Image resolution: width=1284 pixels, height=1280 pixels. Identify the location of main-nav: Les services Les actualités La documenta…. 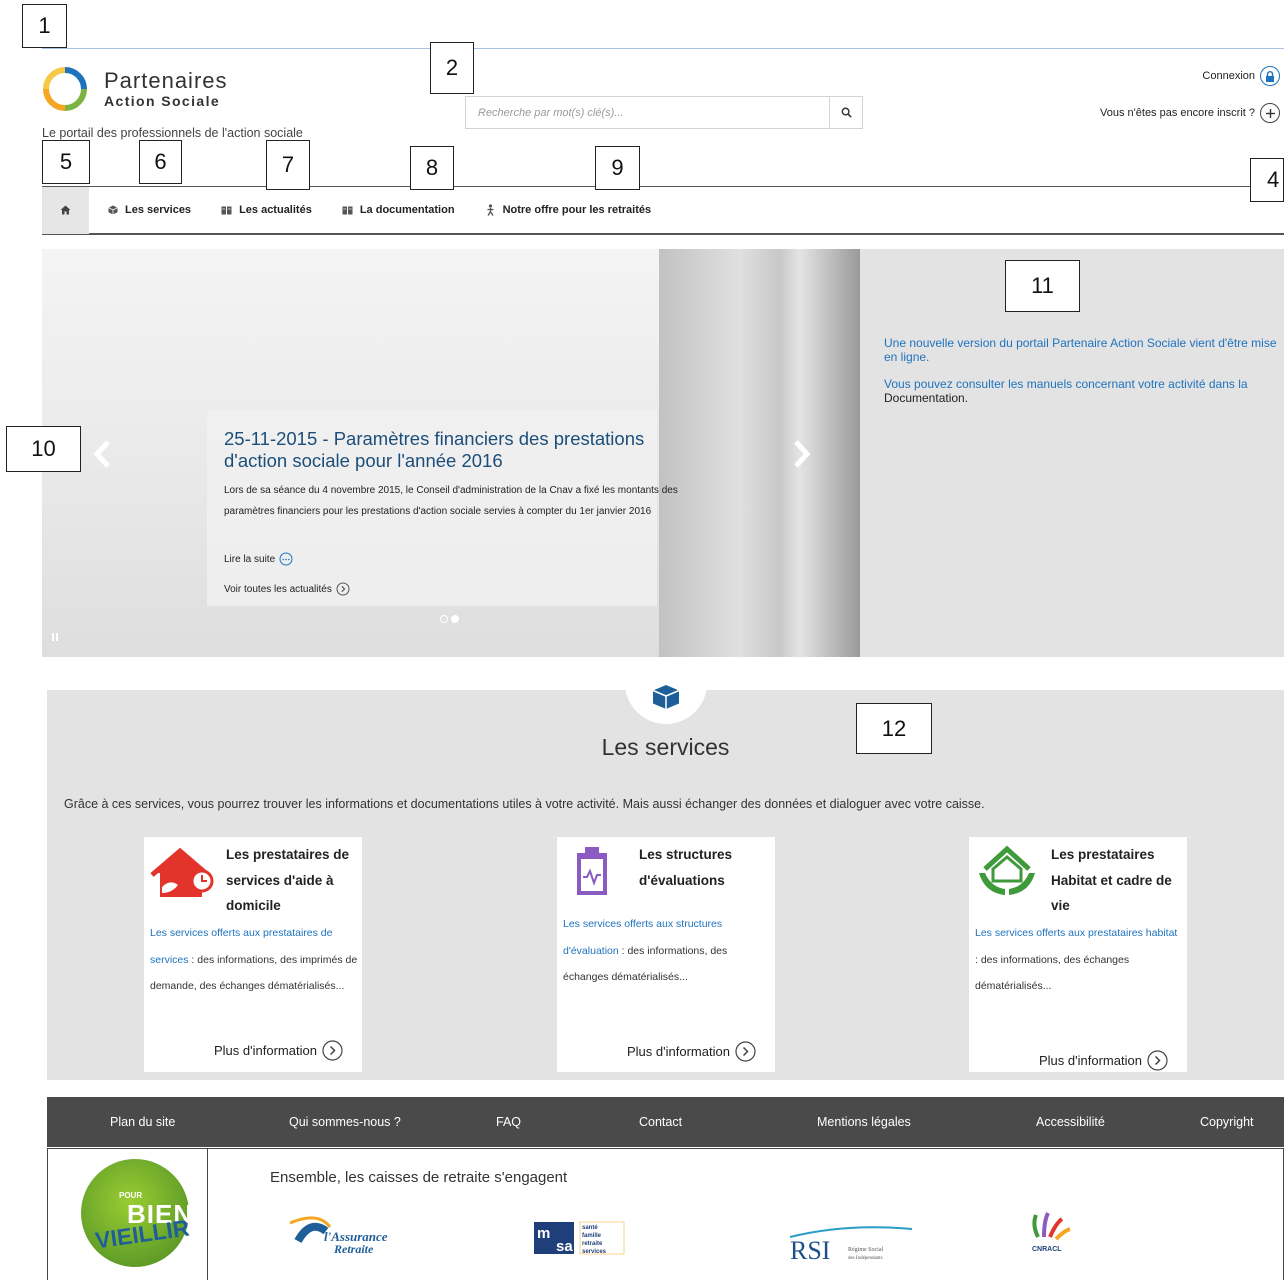
(663, 210).